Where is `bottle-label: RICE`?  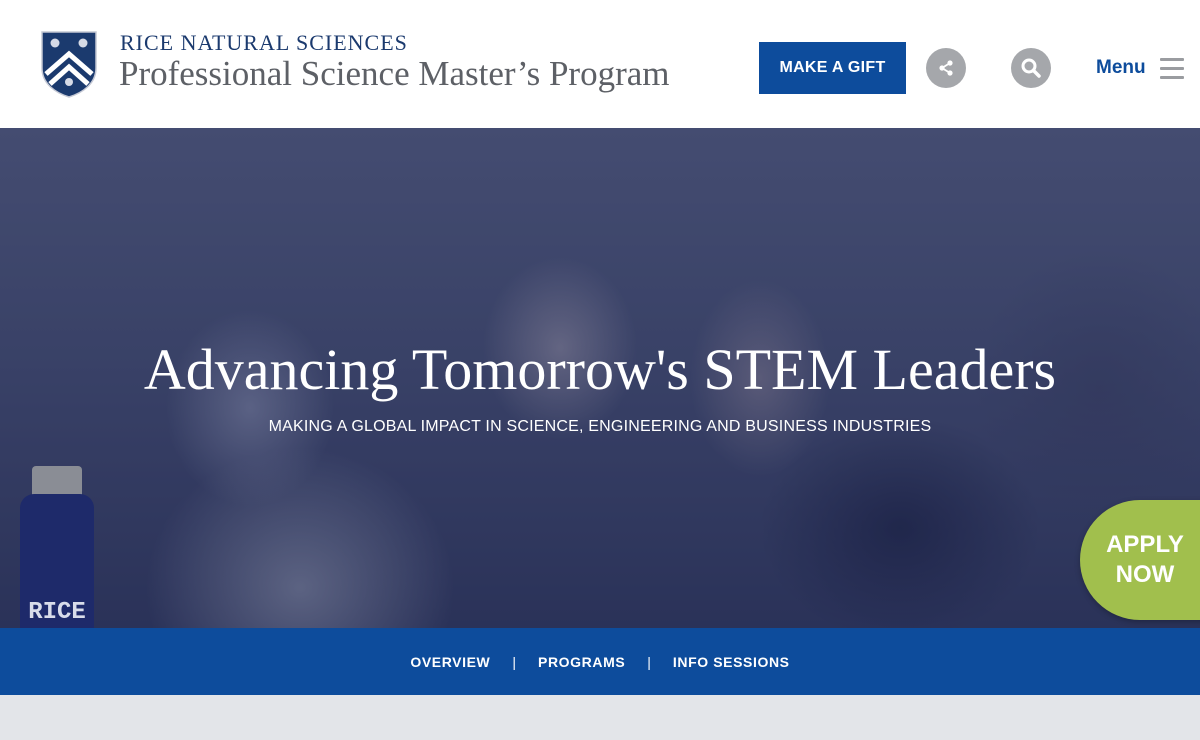 bottle-label: RICE is located at coordinates (57, 612).